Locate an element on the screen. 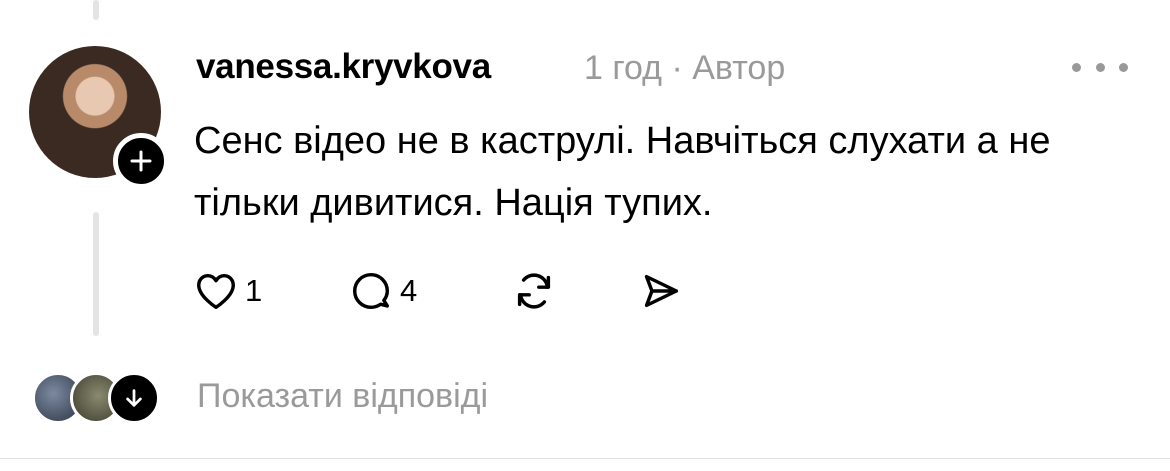 The image size is (1170, 471). thread-line is located at coordinates (96, 274).